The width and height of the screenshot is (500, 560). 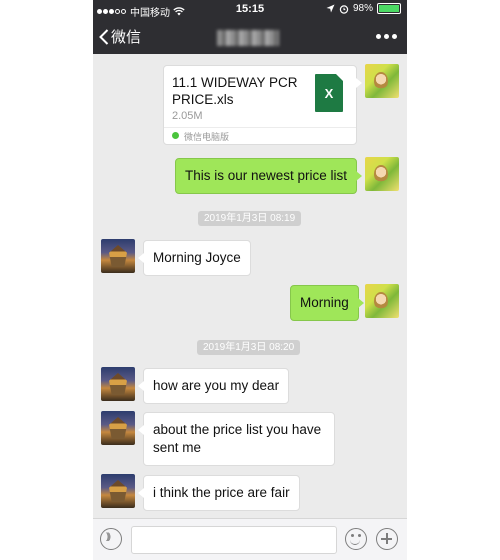 What do you see at coordinates (207, 137) in the screenshot?
I see `file-source-label: 微信电脑版` at bounding box center [207, 137].